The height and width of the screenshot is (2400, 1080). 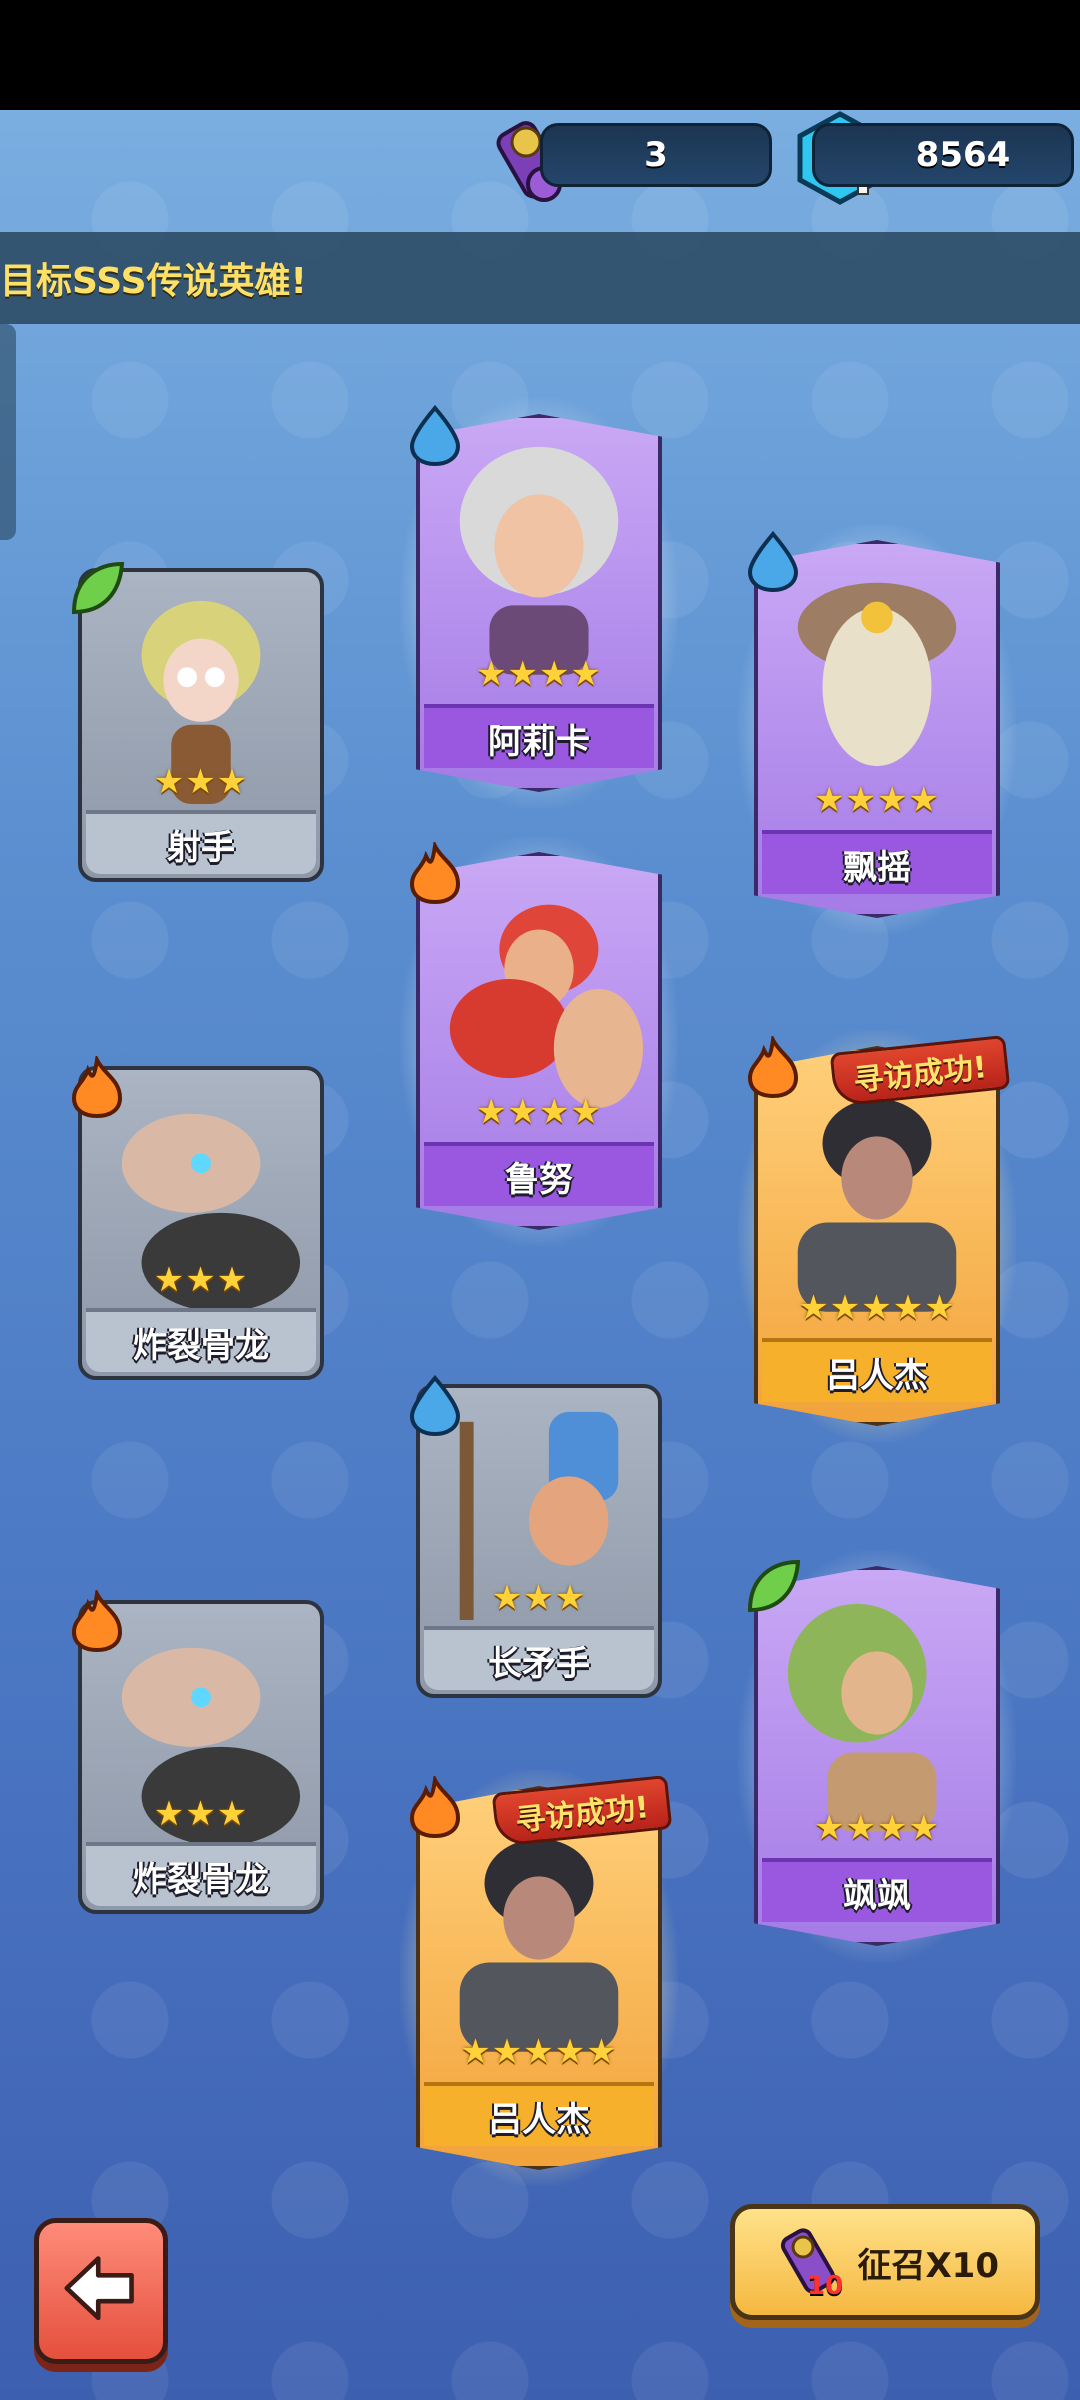 I want to click on hero-card-lunu: ★★★★ 鲁努, so click(x=539, y=1041).